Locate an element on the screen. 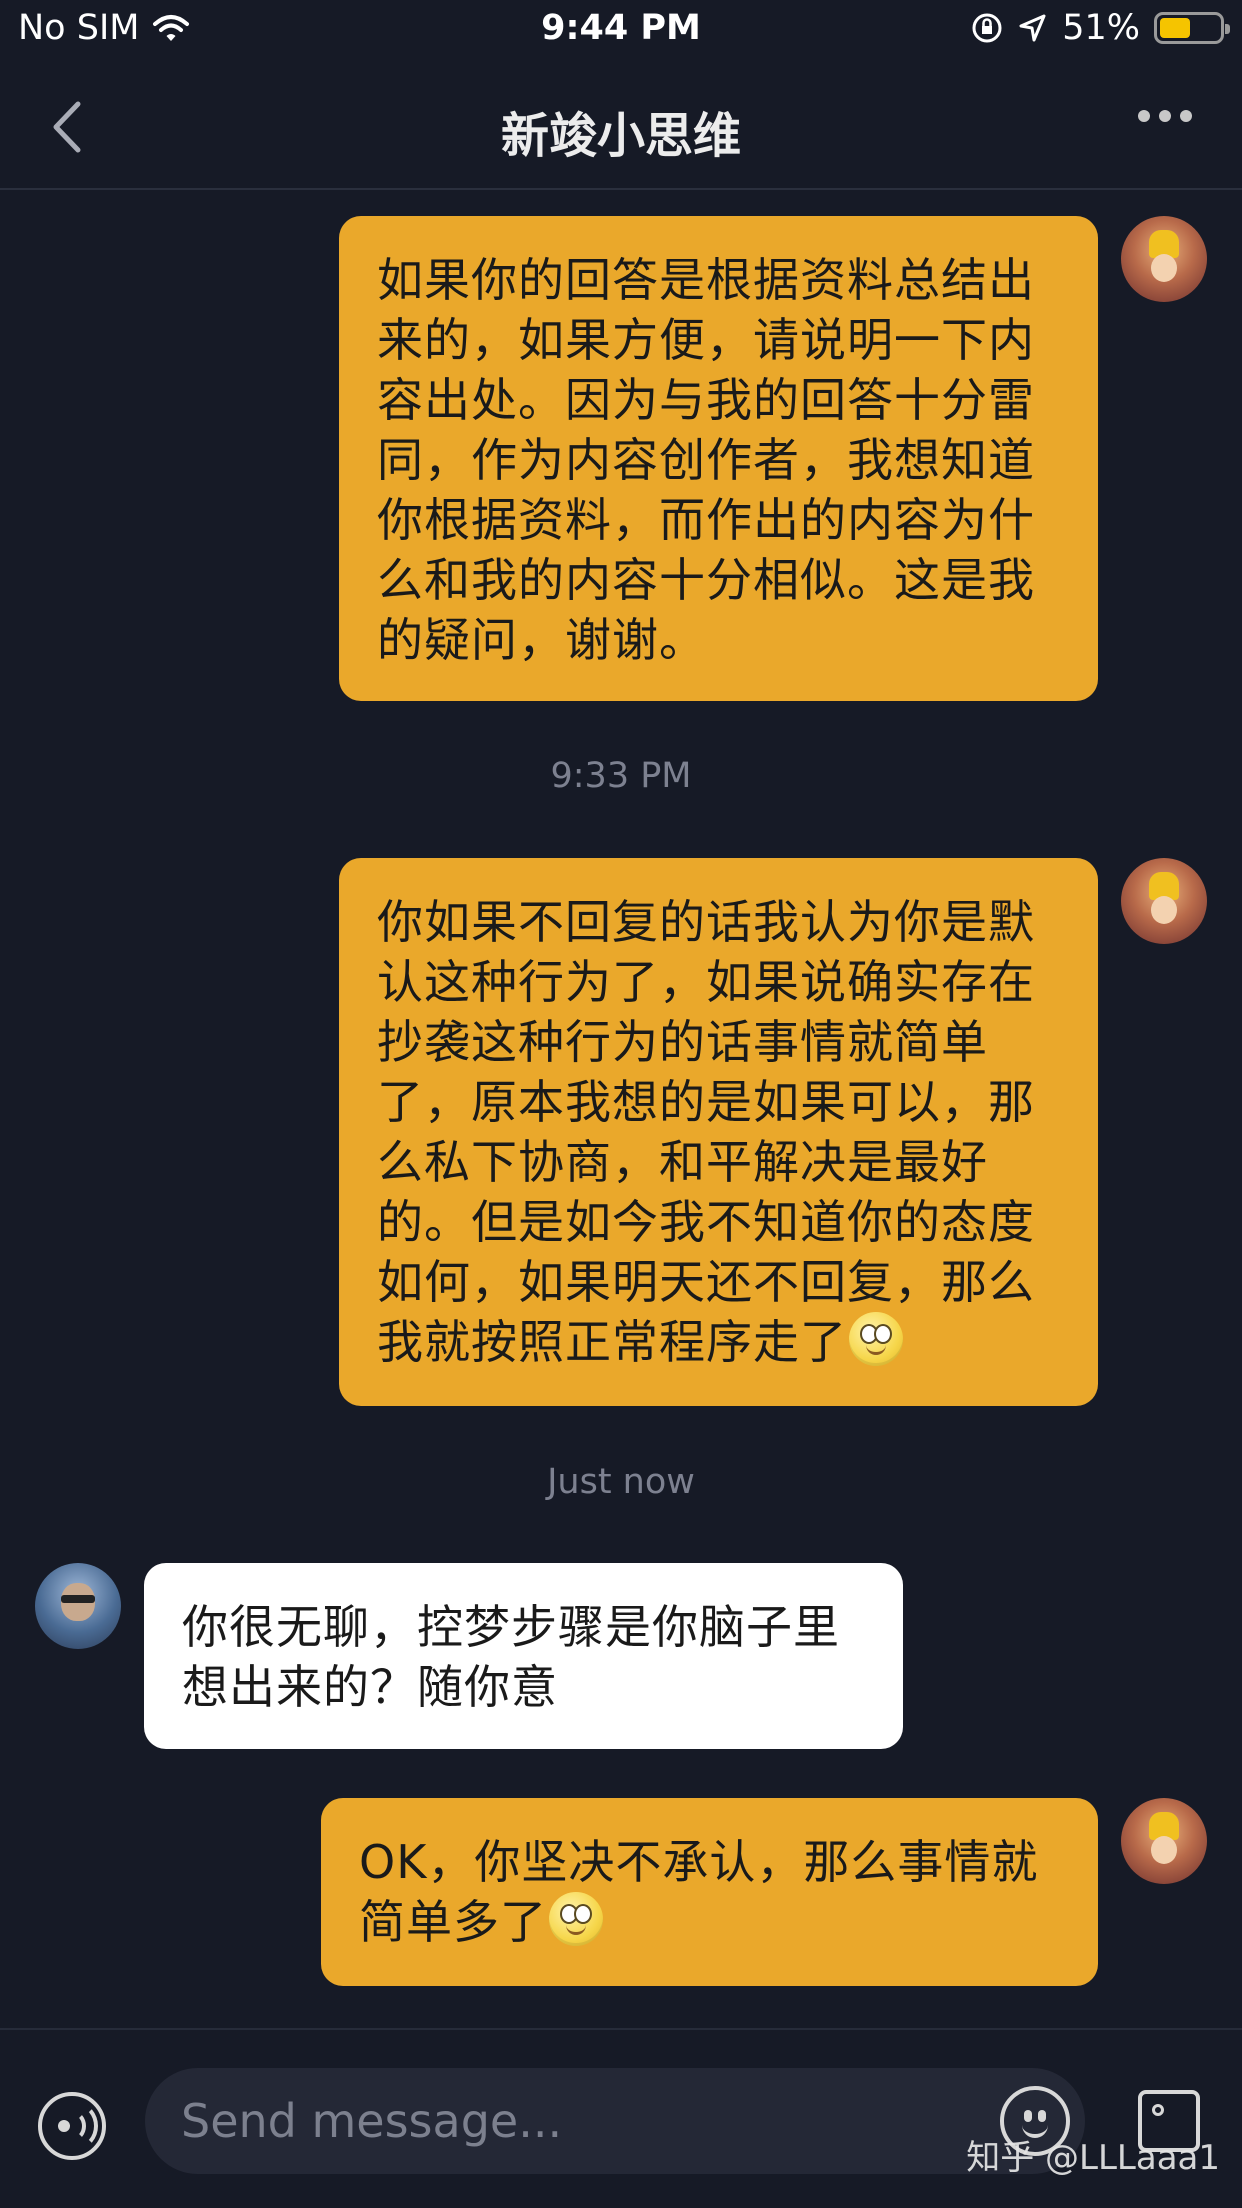  location-icon is located at coordinates (1032, 28).